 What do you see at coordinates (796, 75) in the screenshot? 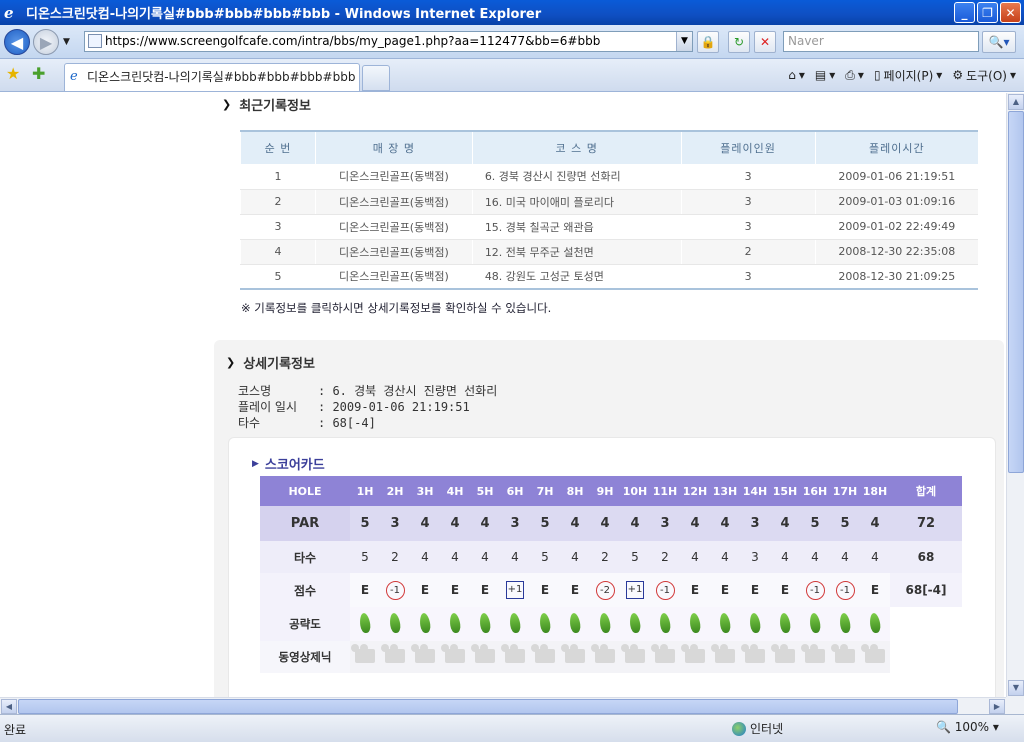
I see `home-button: ⌂ ▾` at bounding box center [796, 75].